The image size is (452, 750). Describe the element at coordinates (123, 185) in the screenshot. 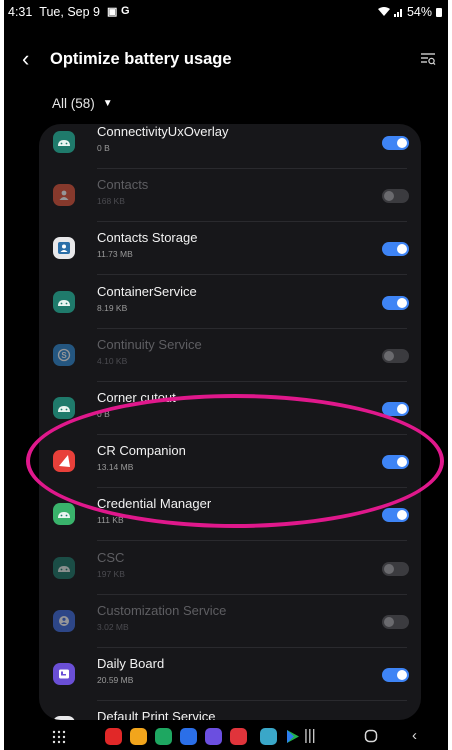

I see `app-name: Contacts` at that location.